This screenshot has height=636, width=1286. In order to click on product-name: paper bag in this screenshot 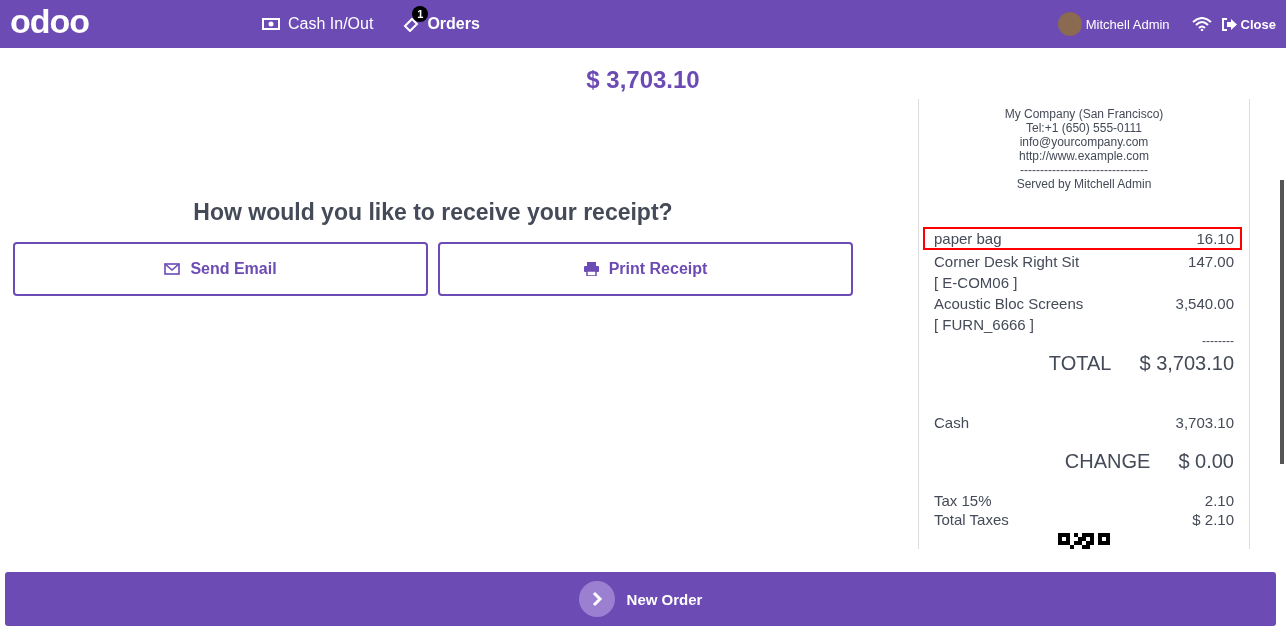, I will do `click(968, 238)`.